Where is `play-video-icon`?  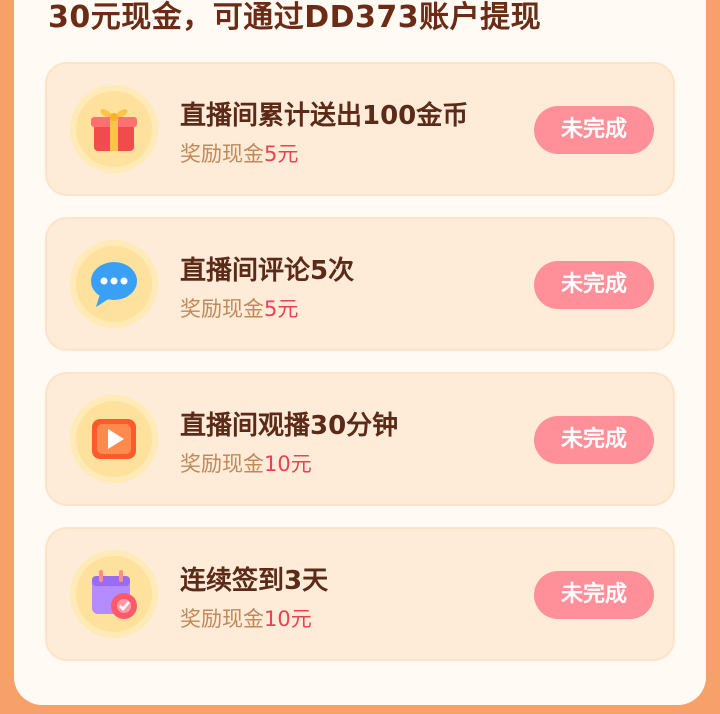 play-video-icon is located at coordinates (114, 439).